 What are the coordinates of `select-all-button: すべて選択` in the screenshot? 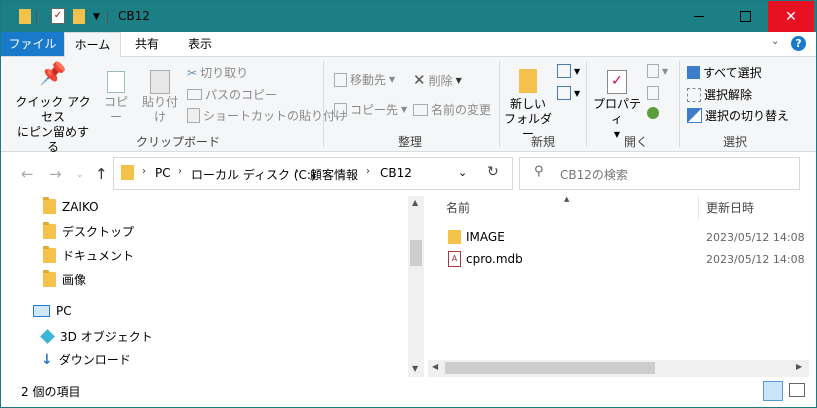 It's located at (724, 72).